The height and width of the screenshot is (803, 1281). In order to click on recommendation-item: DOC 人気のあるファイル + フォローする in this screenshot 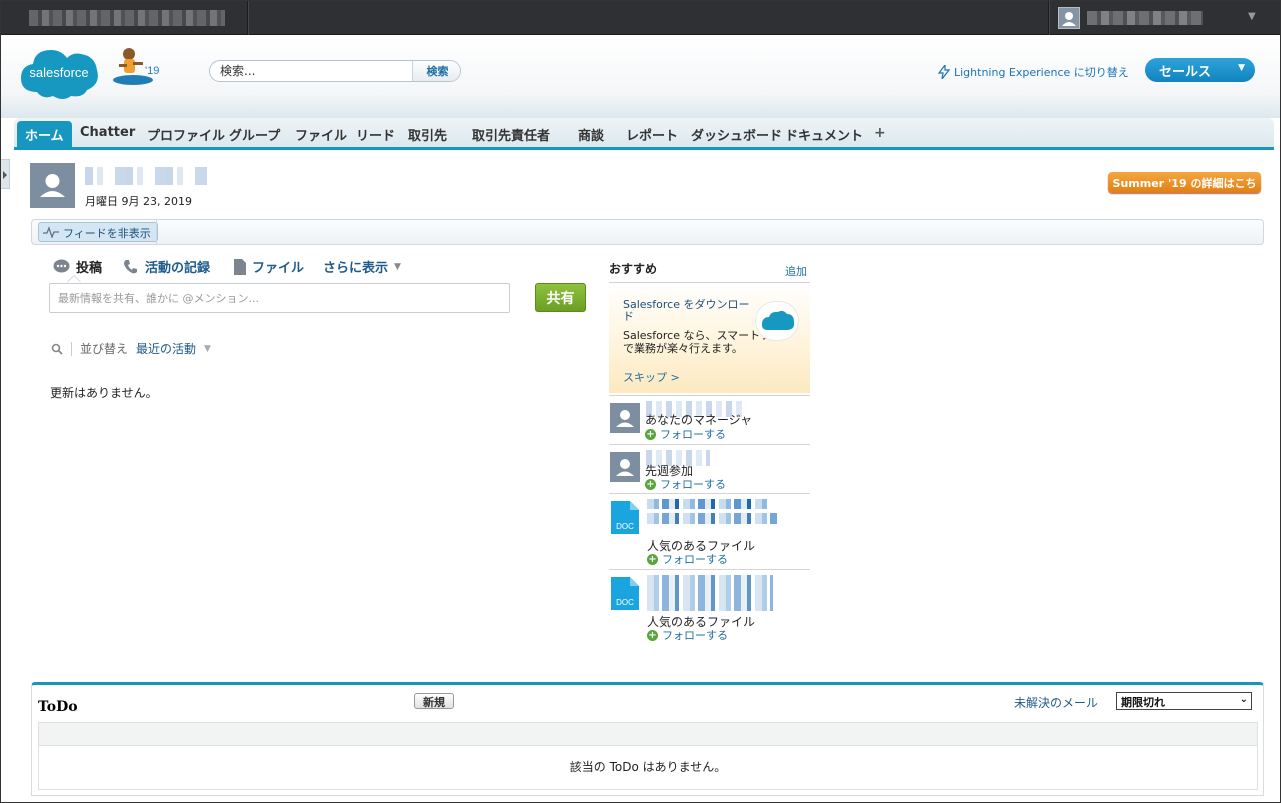, I will do `click(709, 607)`.